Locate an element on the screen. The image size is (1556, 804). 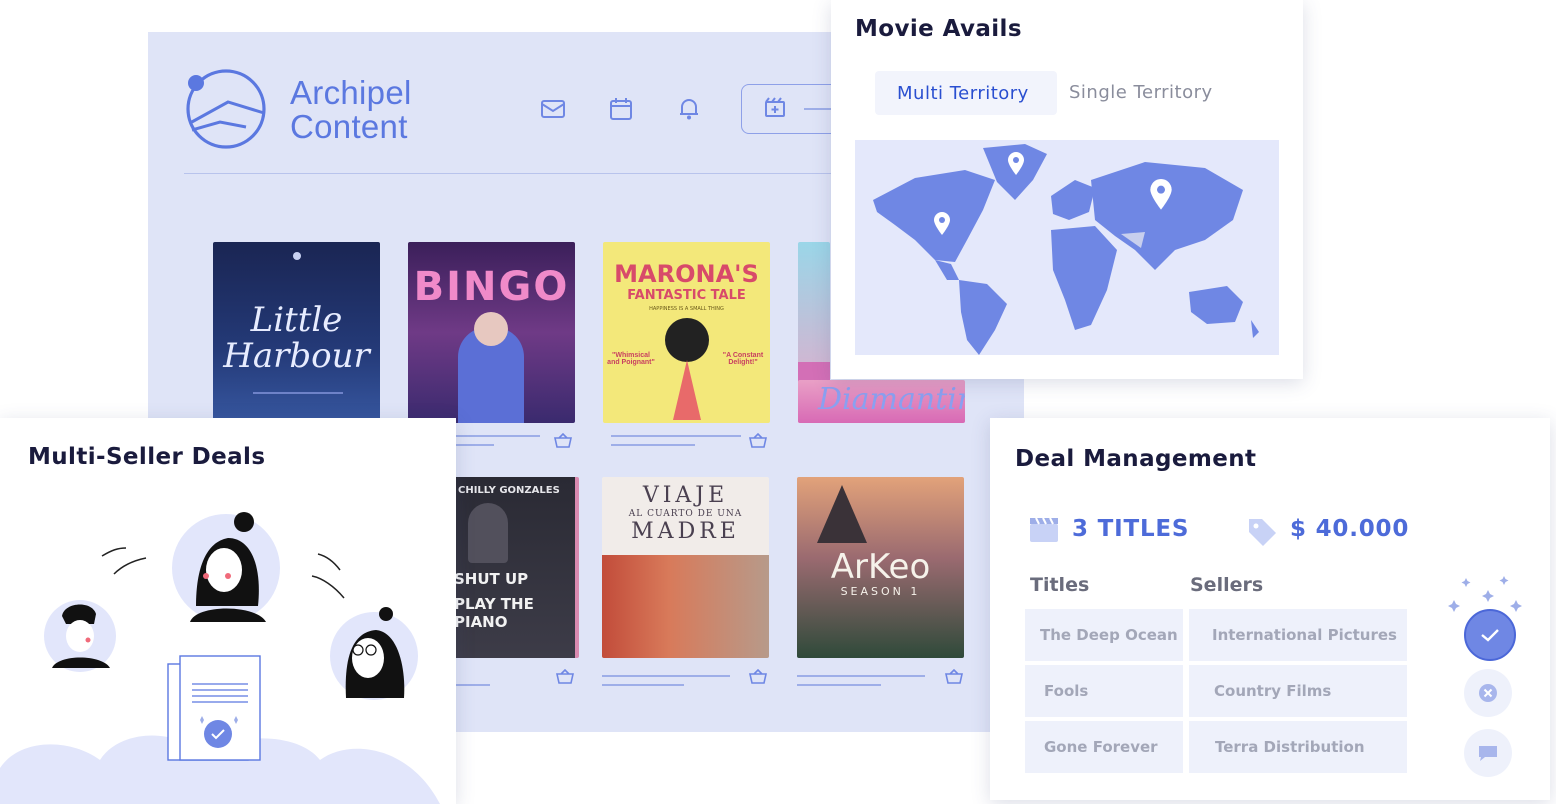
poster-title-2: MADRE is located at coordinates (685, 531).